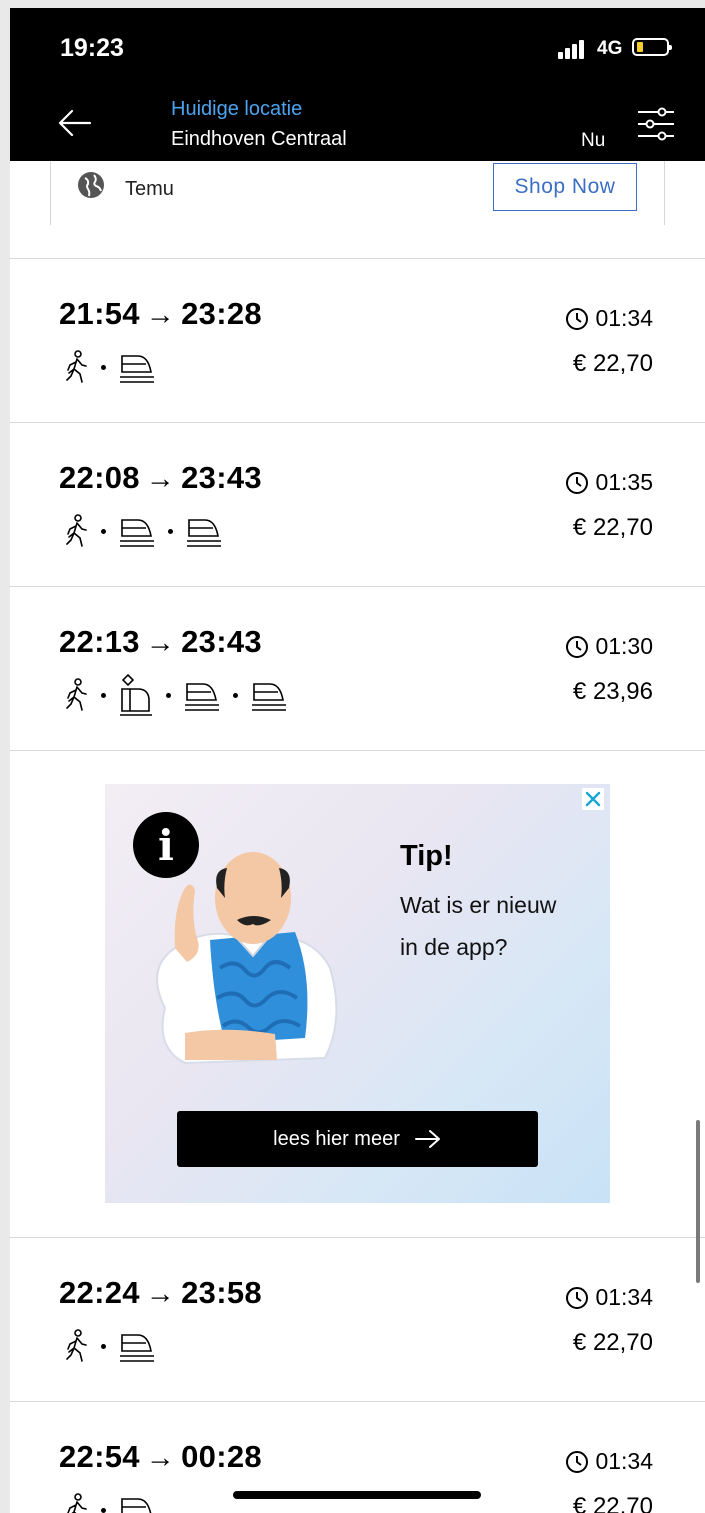 This screenshot has width=705, height=1513. What do you see at coordinates (75, 123) in the screenshot?
I see `back-arrow-icon` at bounding box center [75, 123].